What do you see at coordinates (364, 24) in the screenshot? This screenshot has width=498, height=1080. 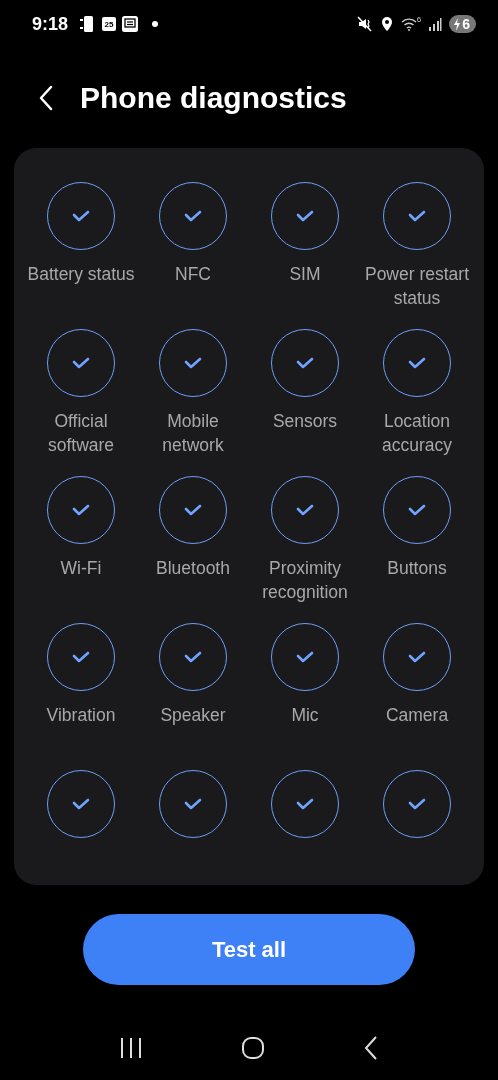 I see `mute-icon` at bounding box center [364, 24].